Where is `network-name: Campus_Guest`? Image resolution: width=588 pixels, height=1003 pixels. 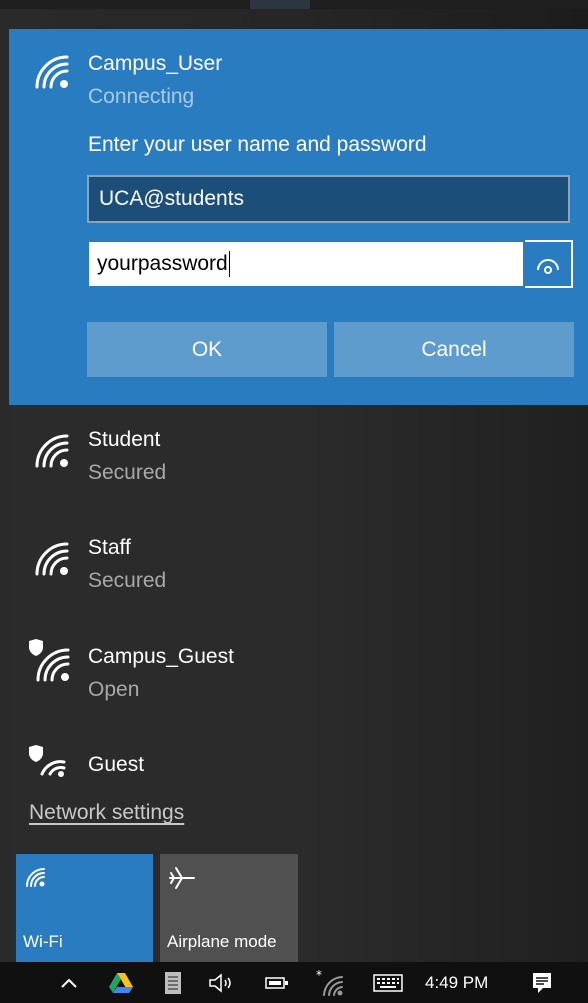 network-name: Campus_Guest is located at coordinates (161, 656).